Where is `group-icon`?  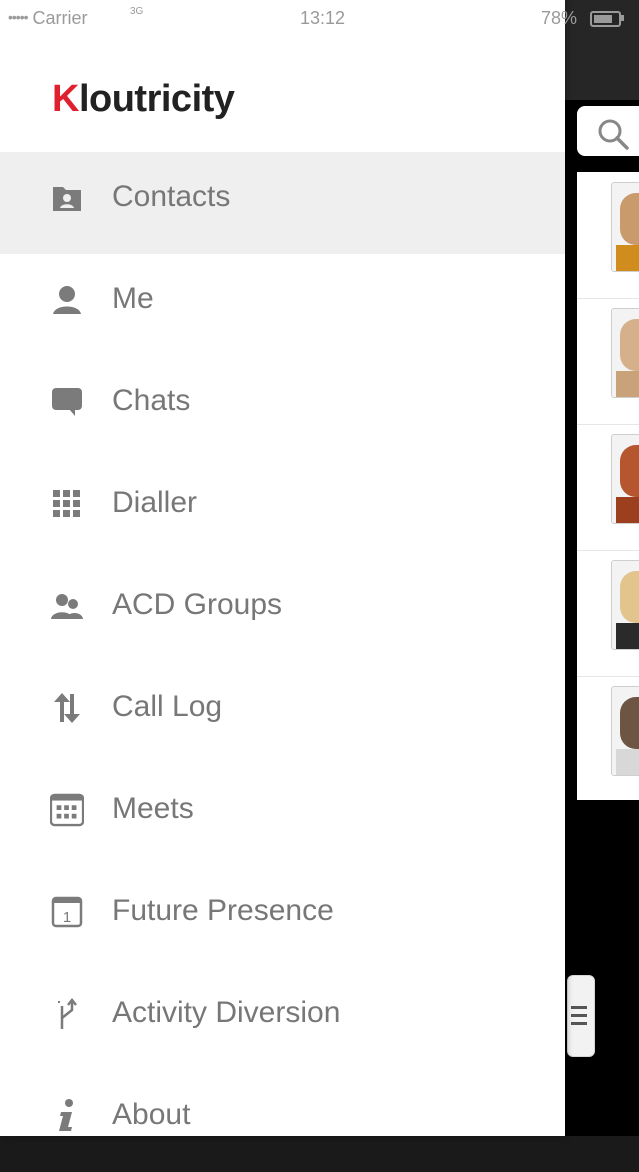
group-icon is located at coordinates (67, 606).